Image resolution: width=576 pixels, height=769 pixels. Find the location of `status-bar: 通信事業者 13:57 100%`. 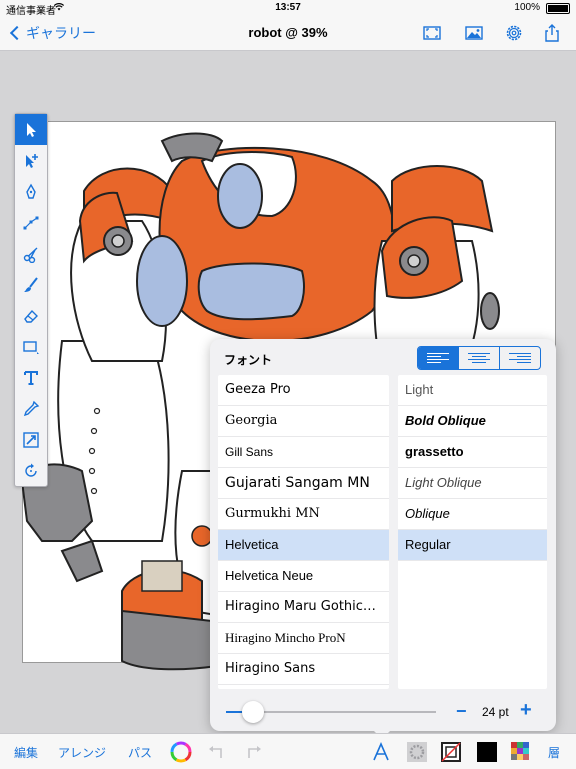

status-bar: 通信事業者 13:57 100% is located at coordinates (288, 8).